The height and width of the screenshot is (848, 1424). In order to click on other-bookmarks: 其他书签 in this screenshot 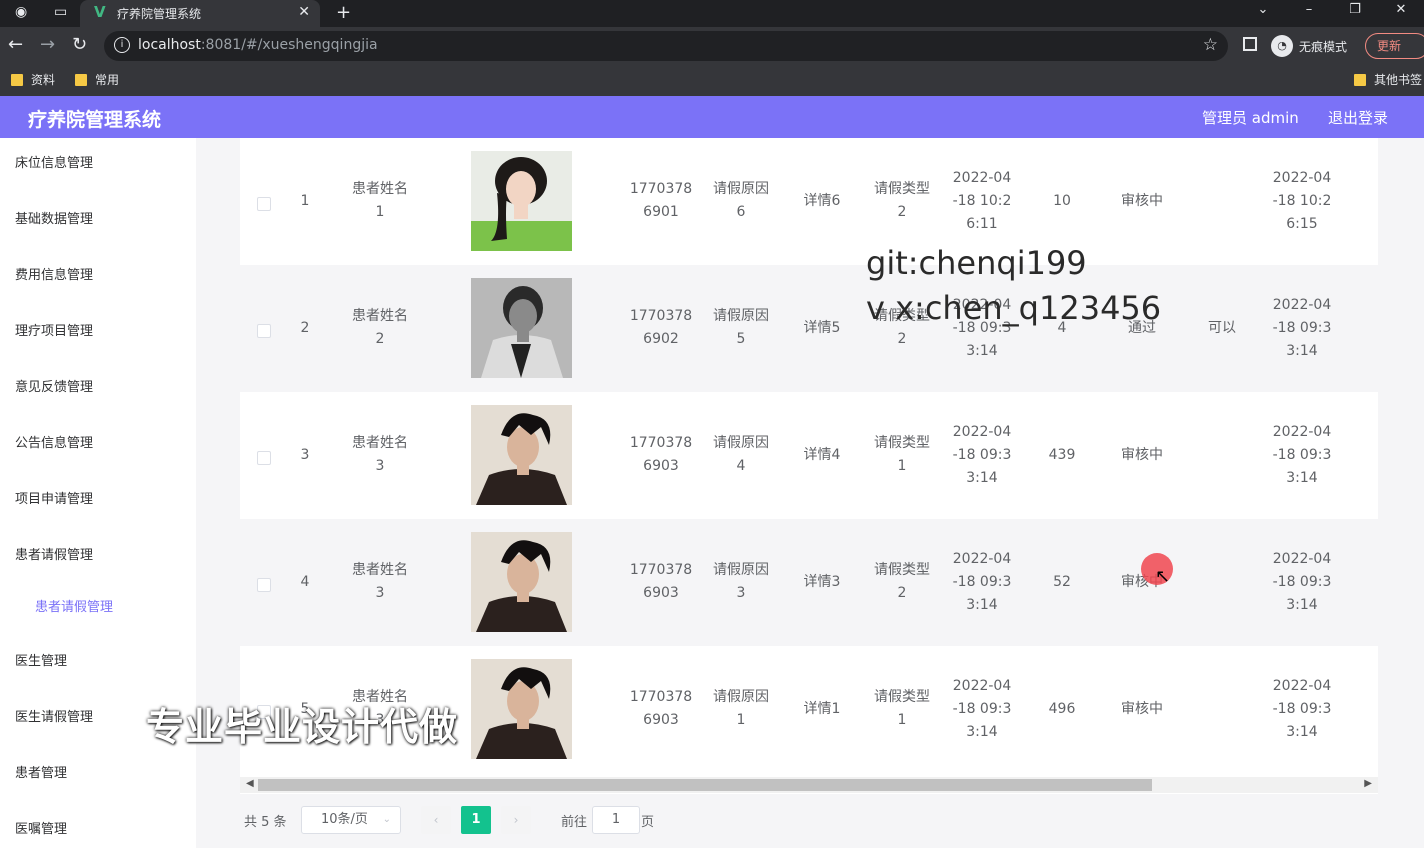, I will do `click(1388, 79)`.